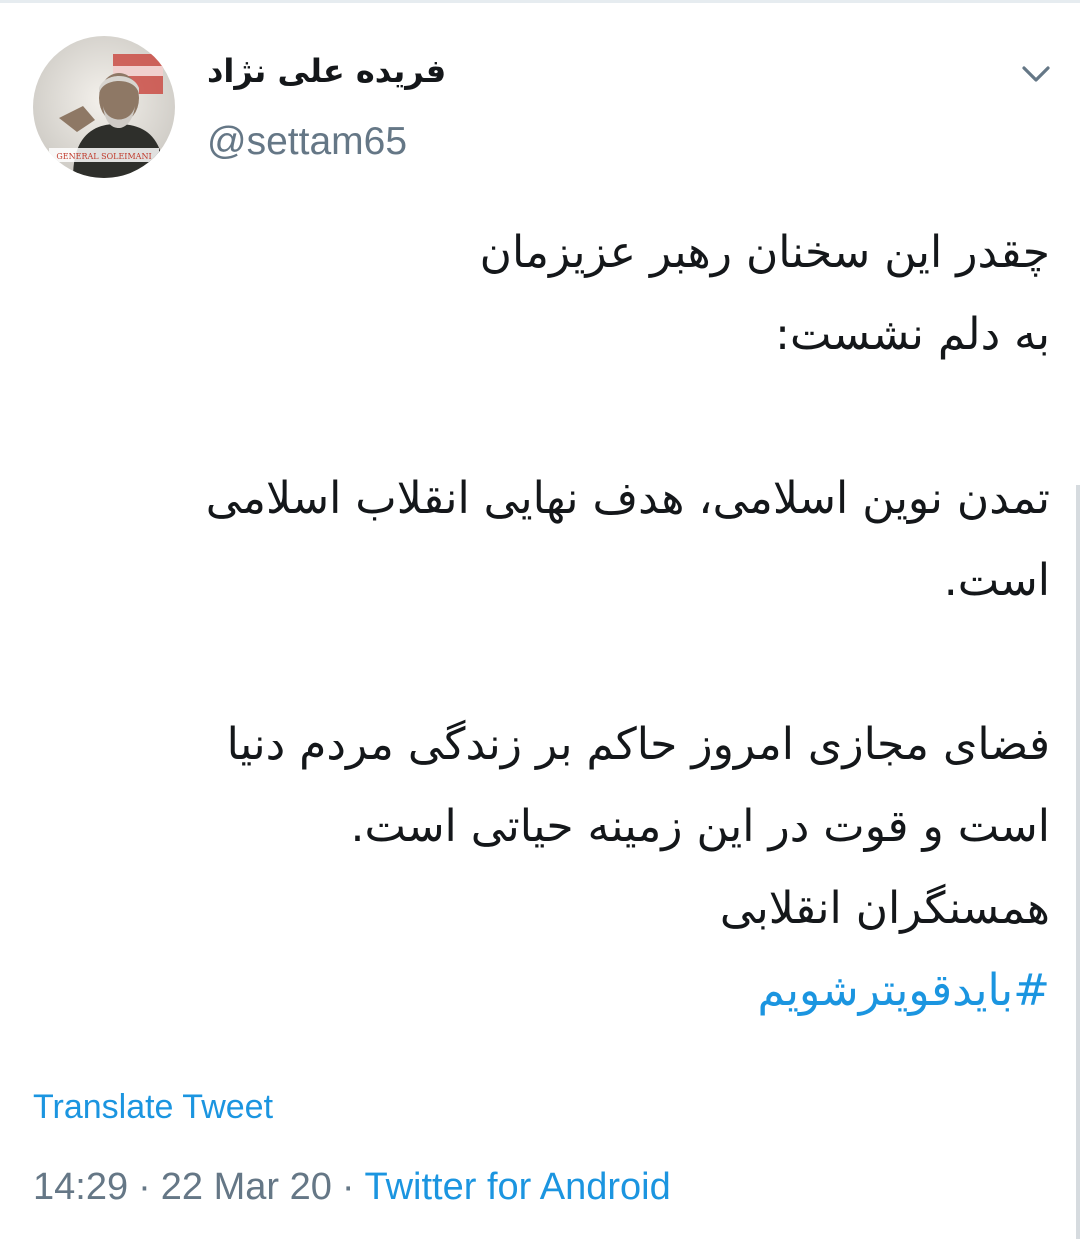 This screenshot has height=1239, width=1080. Describe the element at coordinates (540, 1) in the screenshot. I see `top-divider` at that location.